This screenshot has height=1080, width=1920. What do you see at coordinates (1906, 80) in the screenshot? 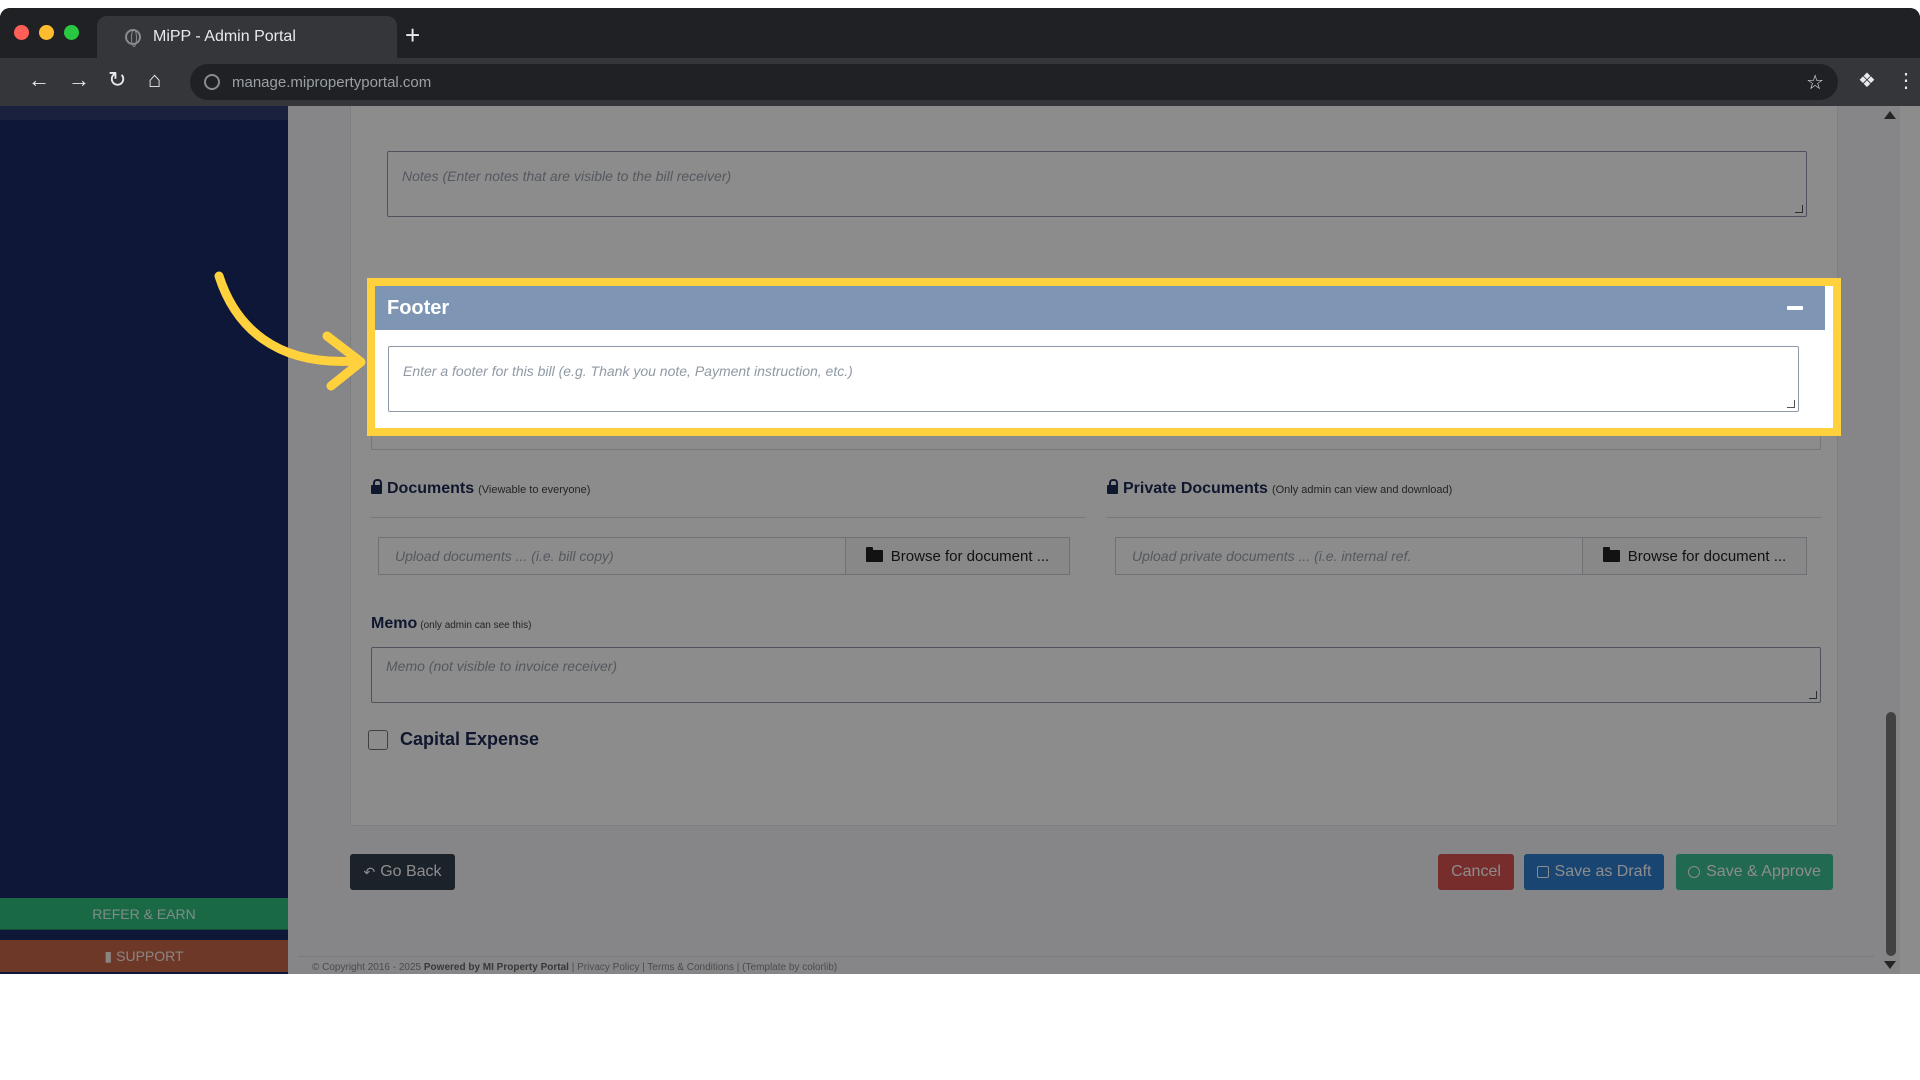
I see `kebab-menu-icon: ⋮` at bounding box center [1906, 80].